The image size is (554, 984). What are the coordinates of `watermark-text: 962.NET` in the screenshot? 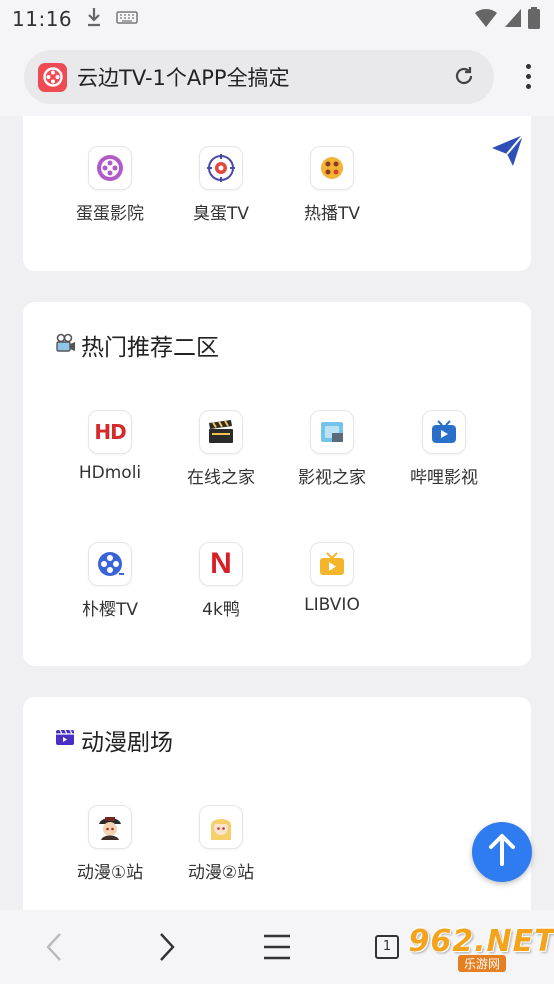 It's located at (481, 941).